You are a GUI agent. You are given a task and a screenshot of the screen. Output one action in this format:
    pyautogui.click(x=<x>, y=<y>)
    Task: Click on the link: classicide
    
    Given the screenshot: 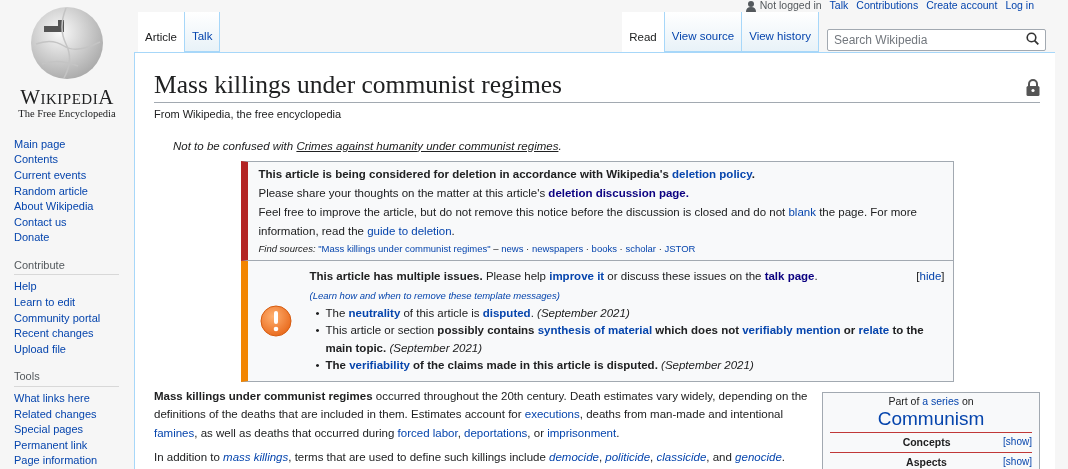 What is the action you would take?
    pyautogui.click(x=681, y=457)
    